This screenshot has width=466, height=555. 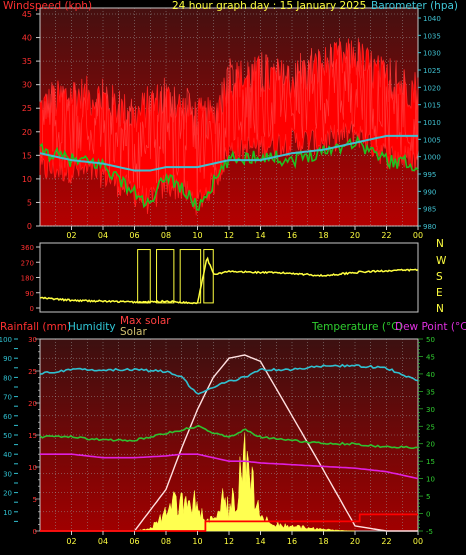 I want to click on wind-xtick-label: 10, so click(x=197, y=235).